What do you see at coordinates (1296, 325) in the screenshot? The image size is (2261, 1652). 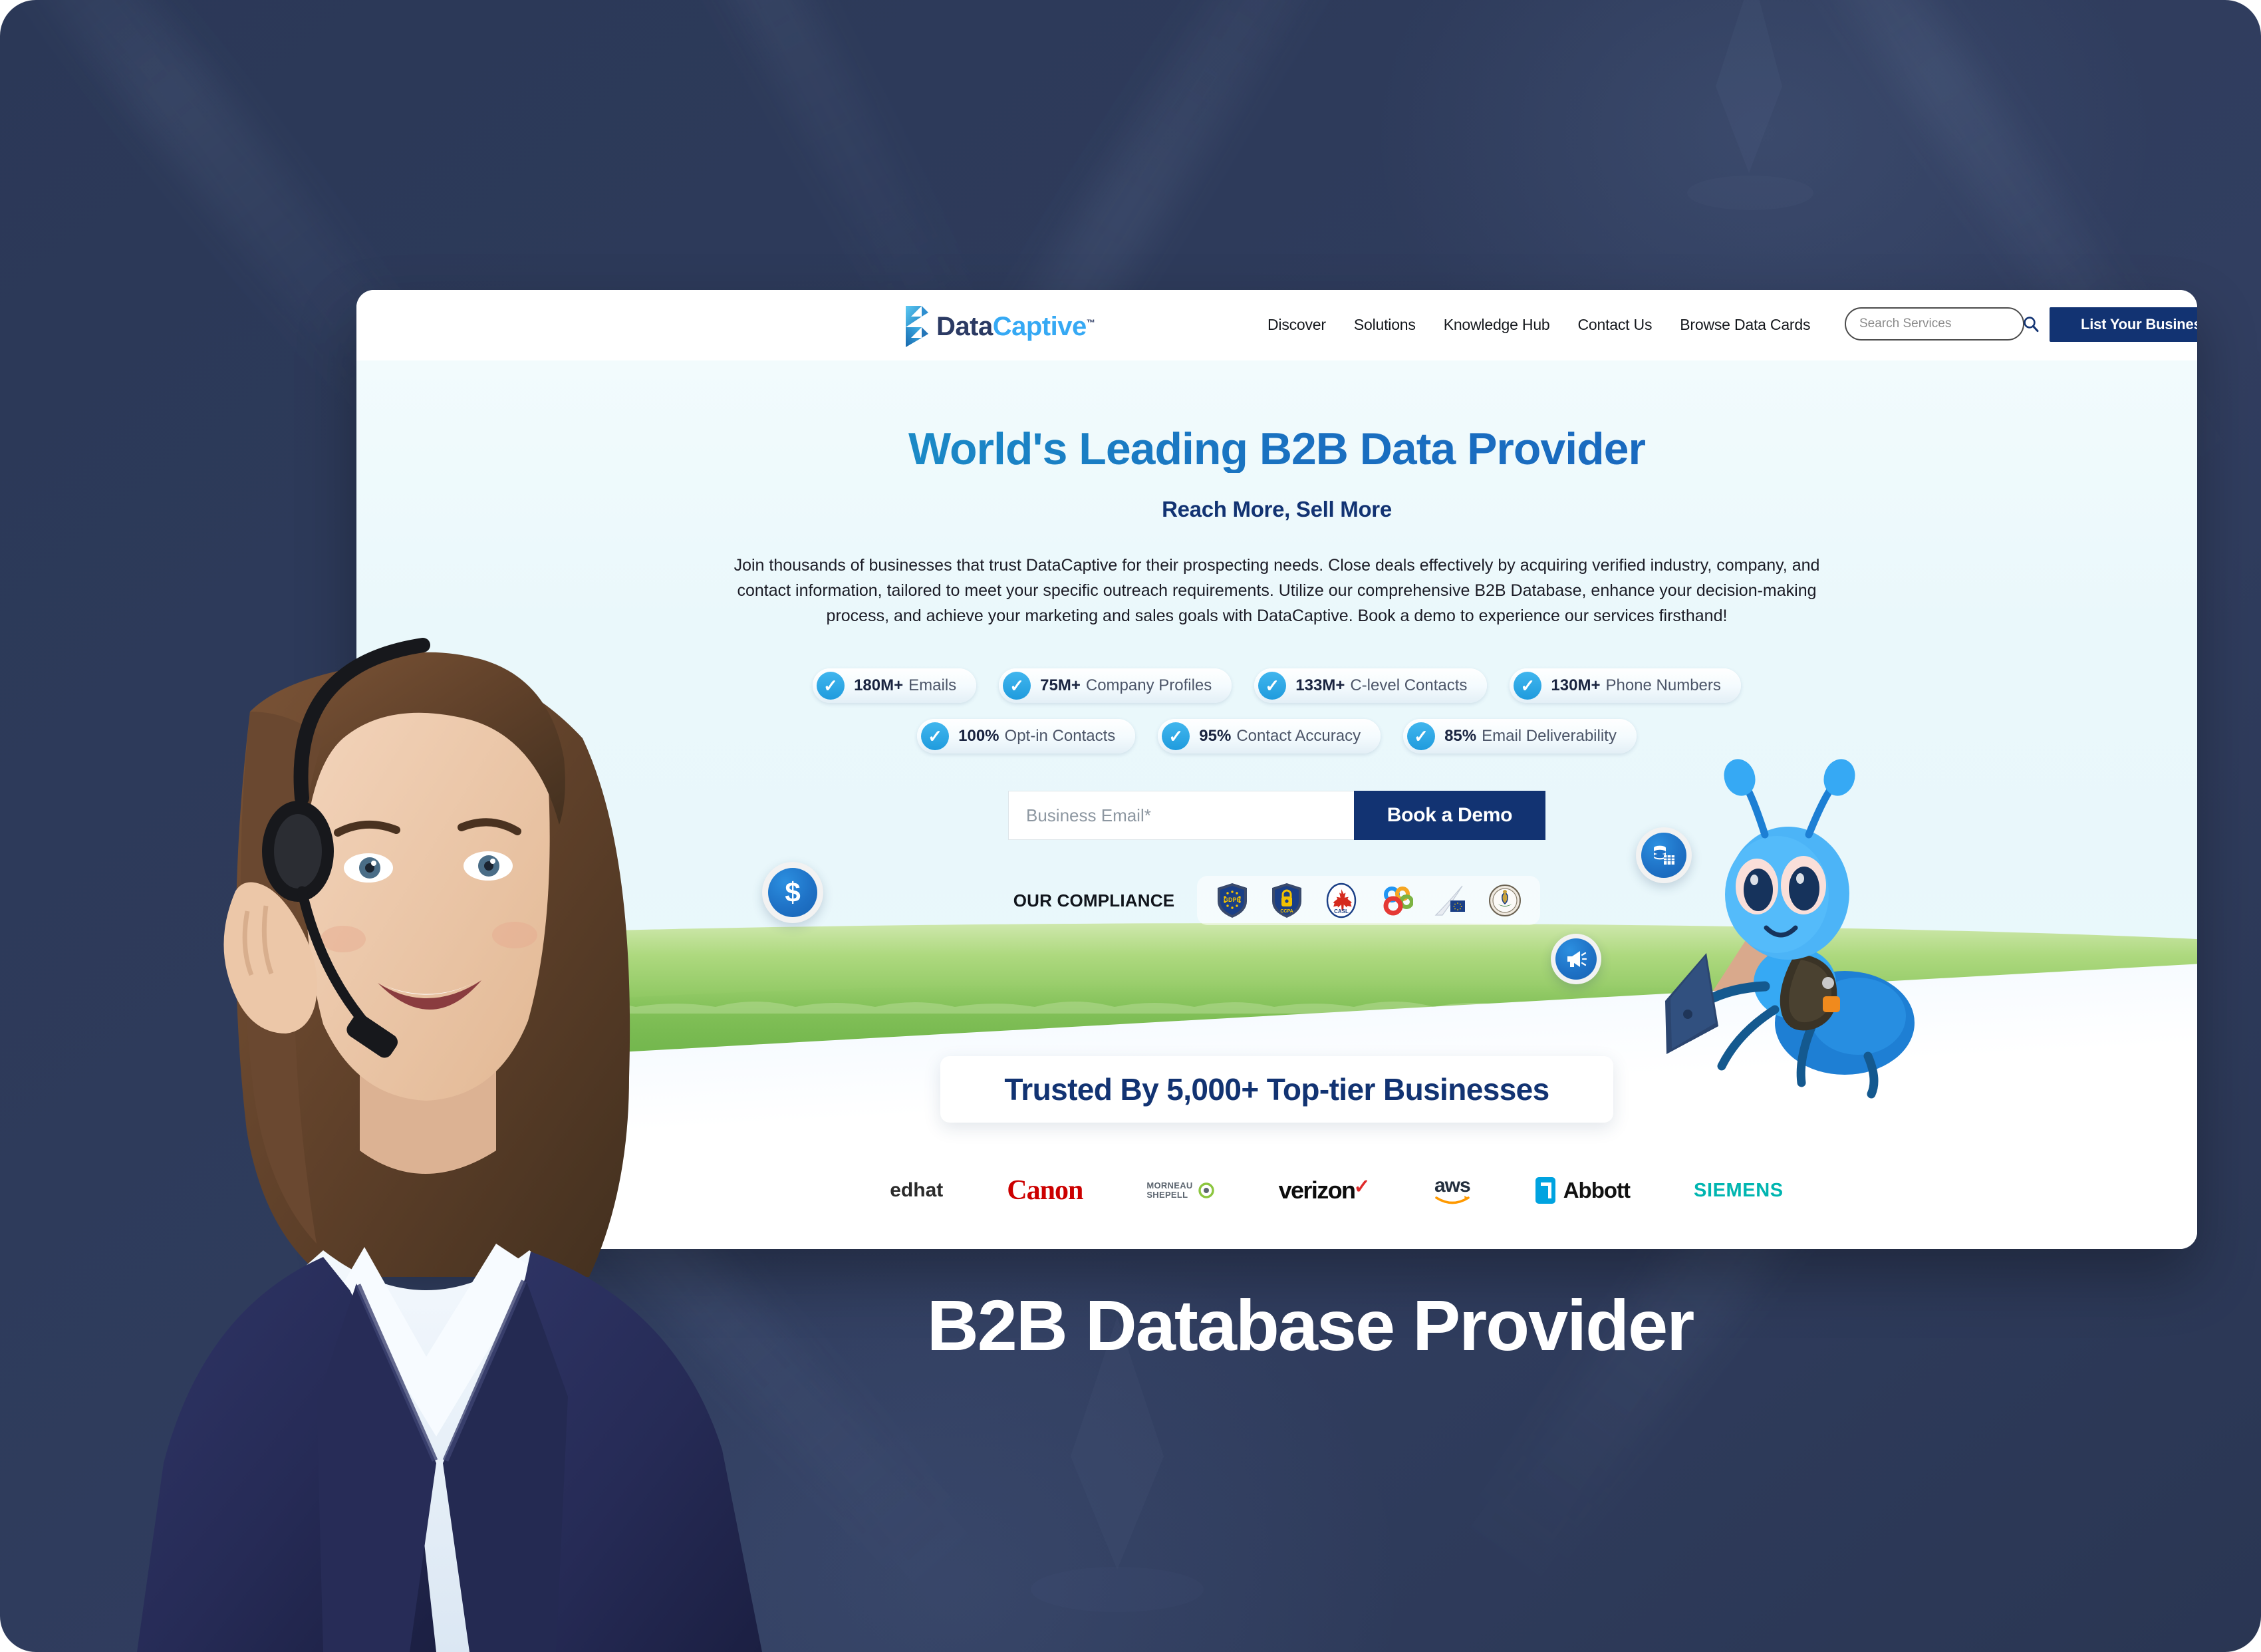 I see `nav-item-discover: Discover` at bounding box center [1296, 325].